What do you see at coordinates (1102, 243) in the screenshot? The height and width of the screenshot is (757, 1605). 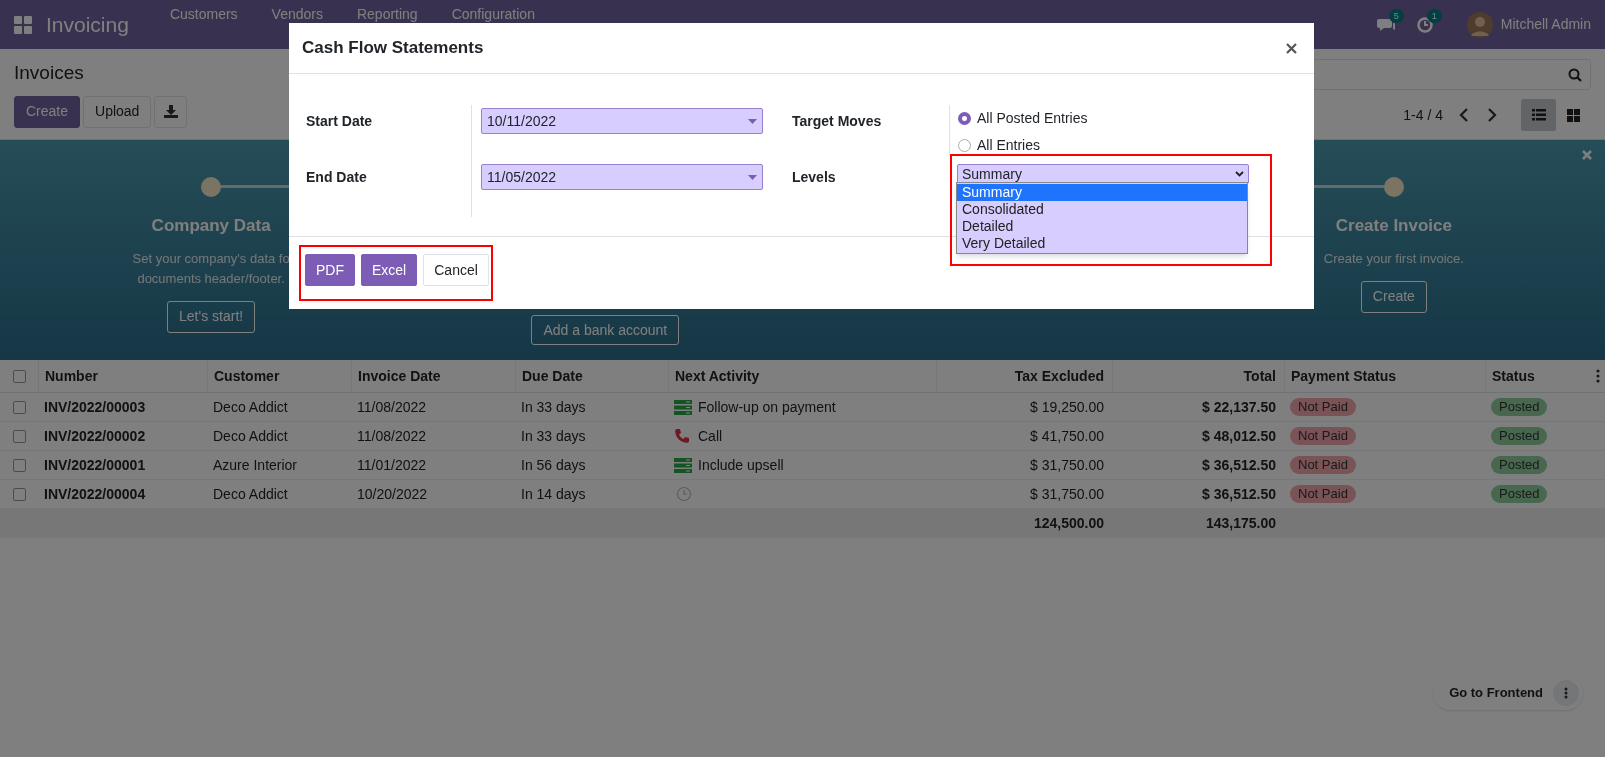 I see `dropdown-option: Very Detailed` at bounding box center [1102, 243].